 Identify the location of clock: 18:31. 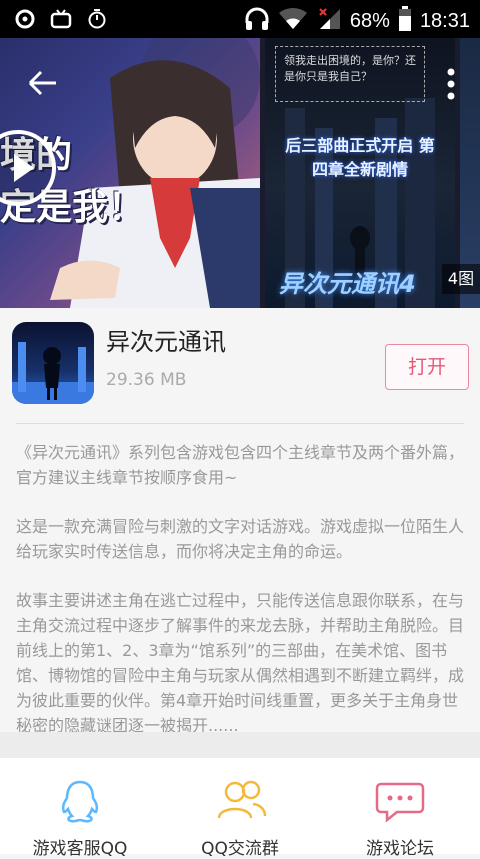
(444, 20).